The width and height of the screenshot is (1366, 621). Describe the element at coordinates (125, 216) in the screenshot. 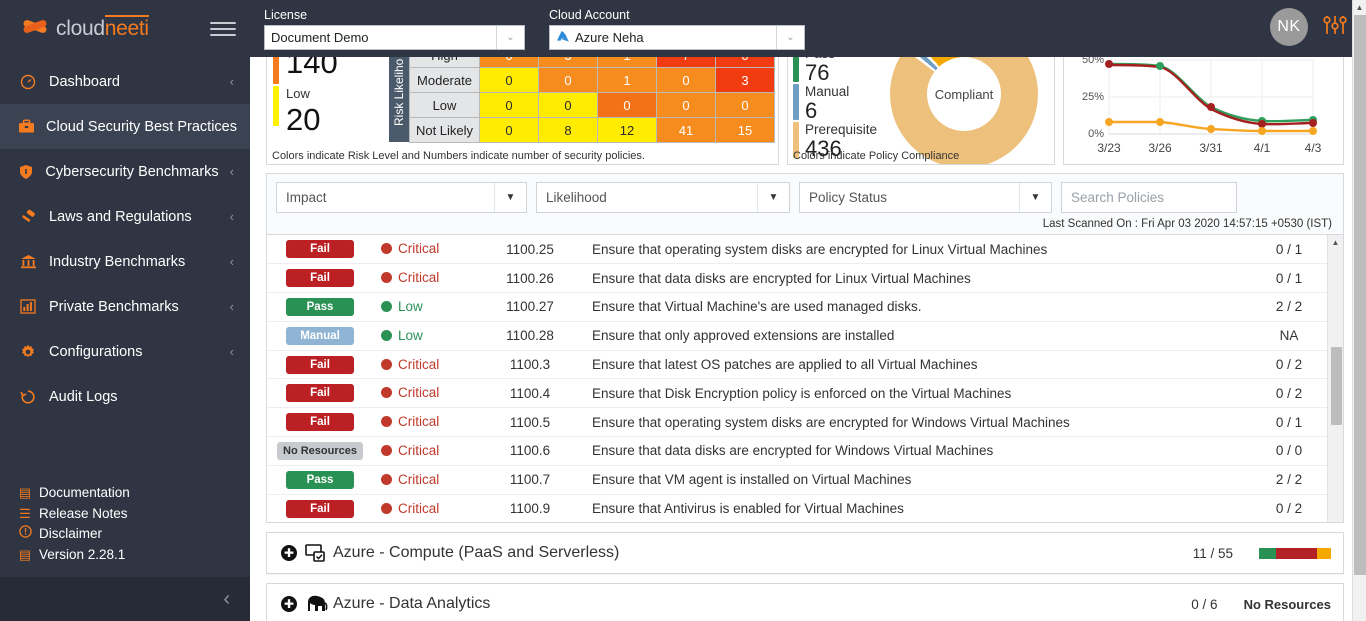

I see `sidebar-item-laws-and-regulations: Laws and Regulations ‹` at that location.